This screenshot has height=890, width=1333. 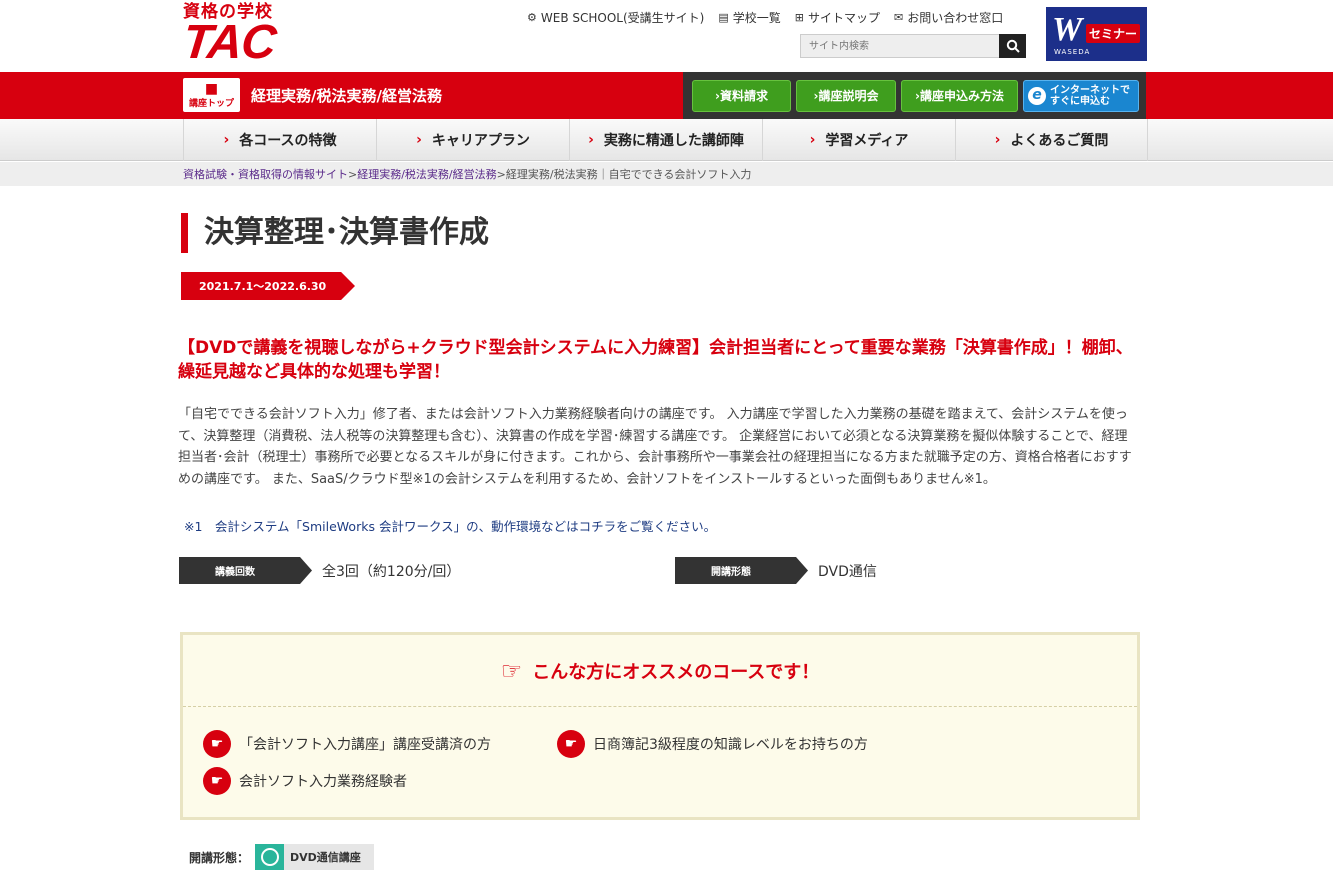 I want to click on recommend-heading: ☞ こんな方にオススメのコースです！, so click(x=660, y=671).